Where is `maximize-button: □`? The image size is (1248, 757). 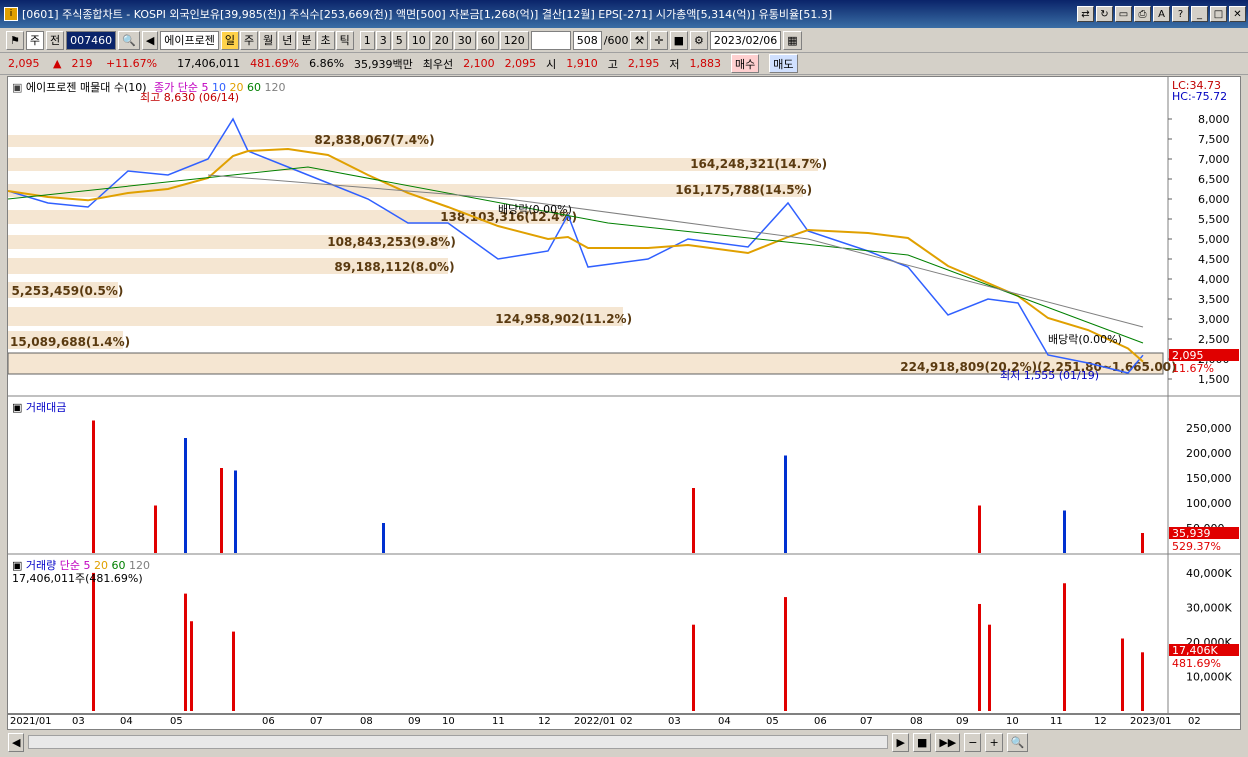 maximize-button: □ is located at coordinates (1218, 14).